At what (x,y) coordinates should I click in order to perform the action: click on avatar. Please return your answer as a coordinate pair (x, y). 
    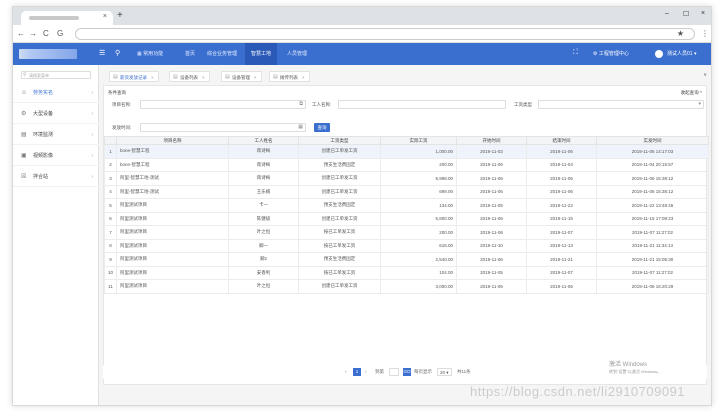
    Looking at the image, I should click on (659, 54).